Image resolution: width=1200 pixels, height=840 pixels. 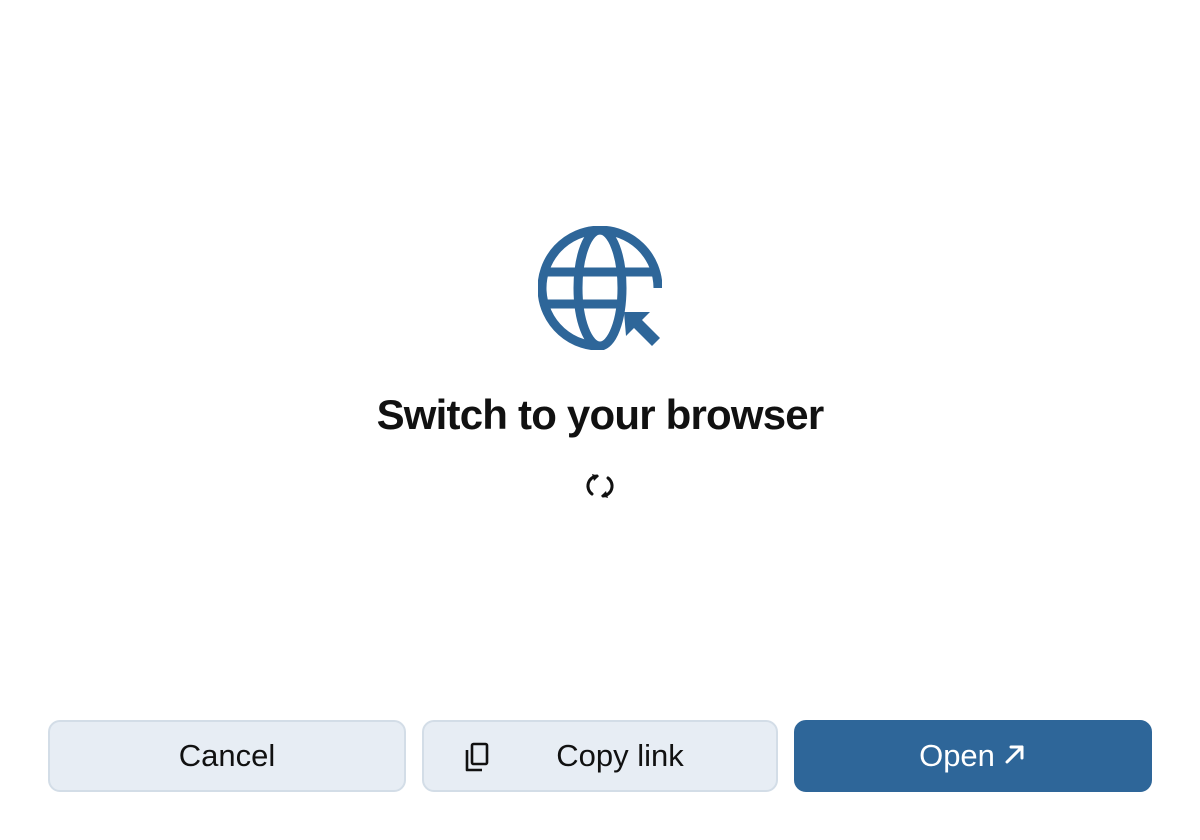 I want to click on cancel-button-label: Cancel, so click(x=227, y=755).